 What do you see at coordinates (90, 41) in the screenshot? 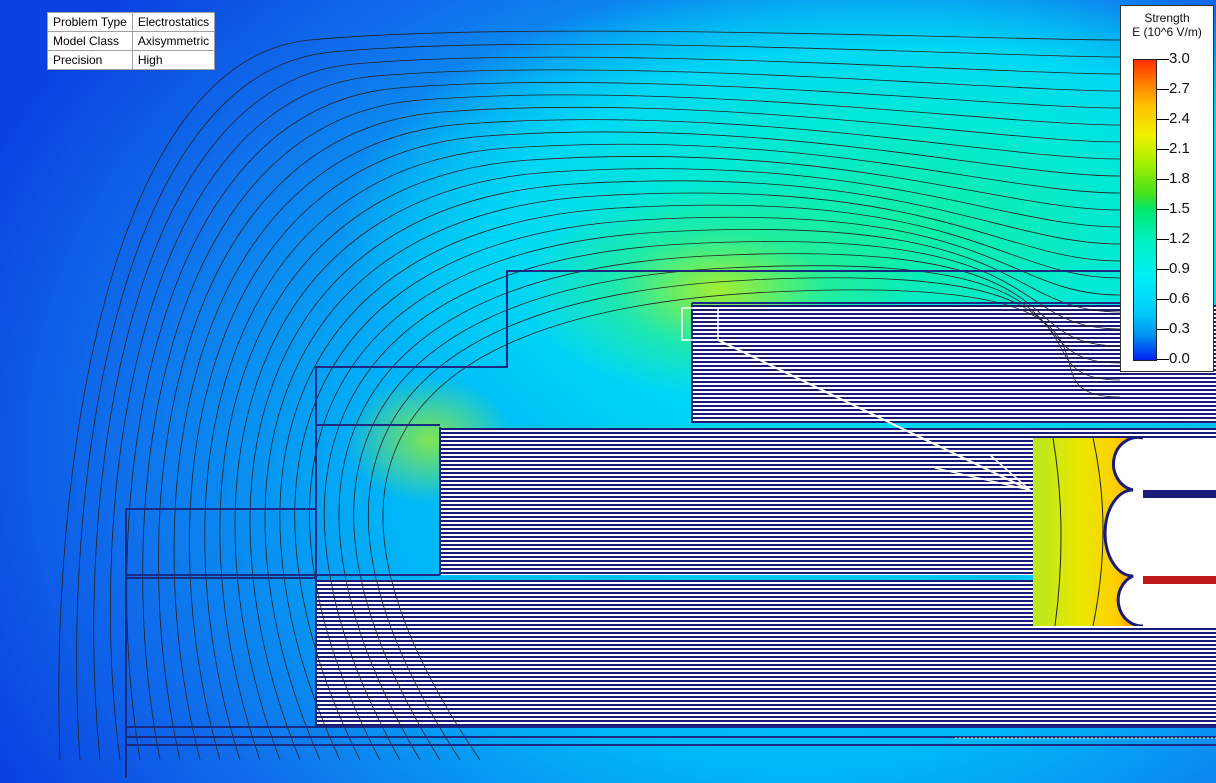
I see `info-label: Model Class` at bounding box center [90, 41].